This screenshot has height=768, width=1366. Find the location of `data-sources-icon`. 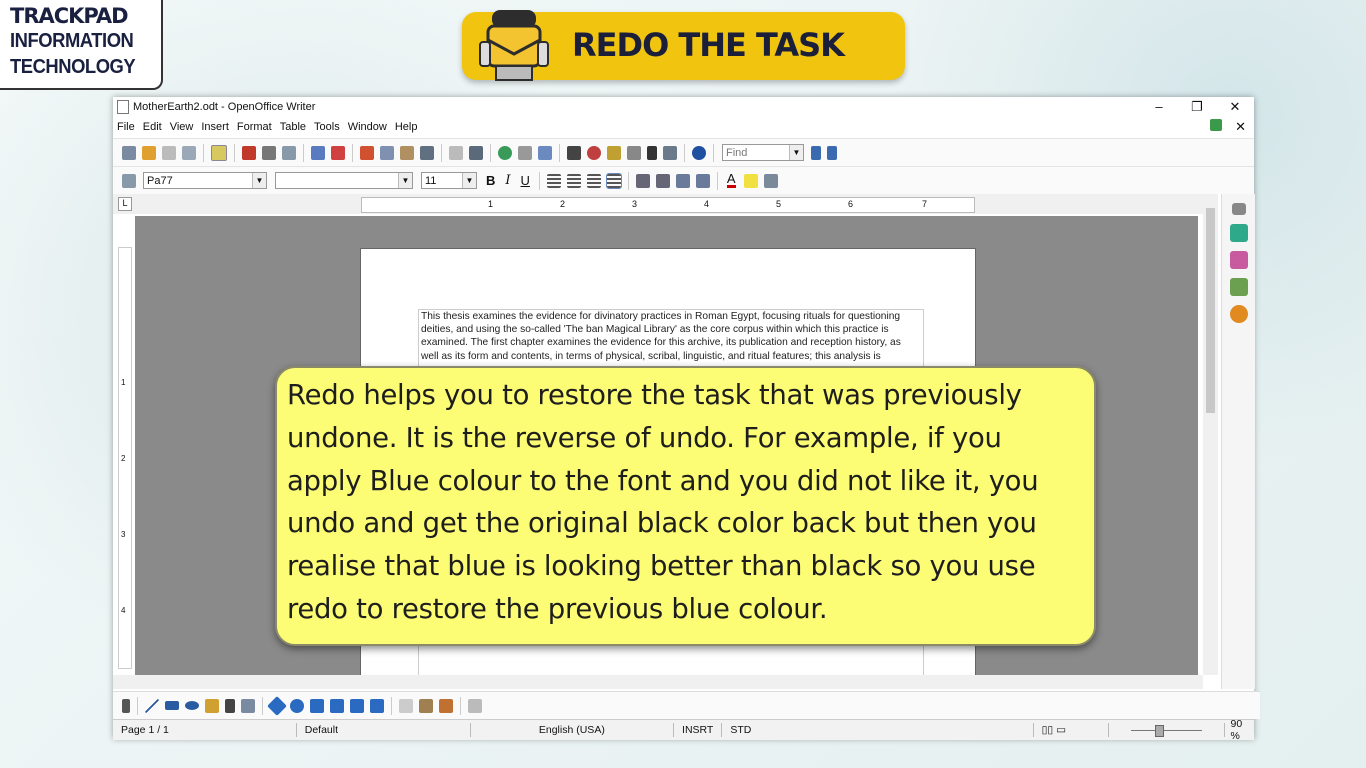

data-sources-icon is located at coordinates (634, 152).